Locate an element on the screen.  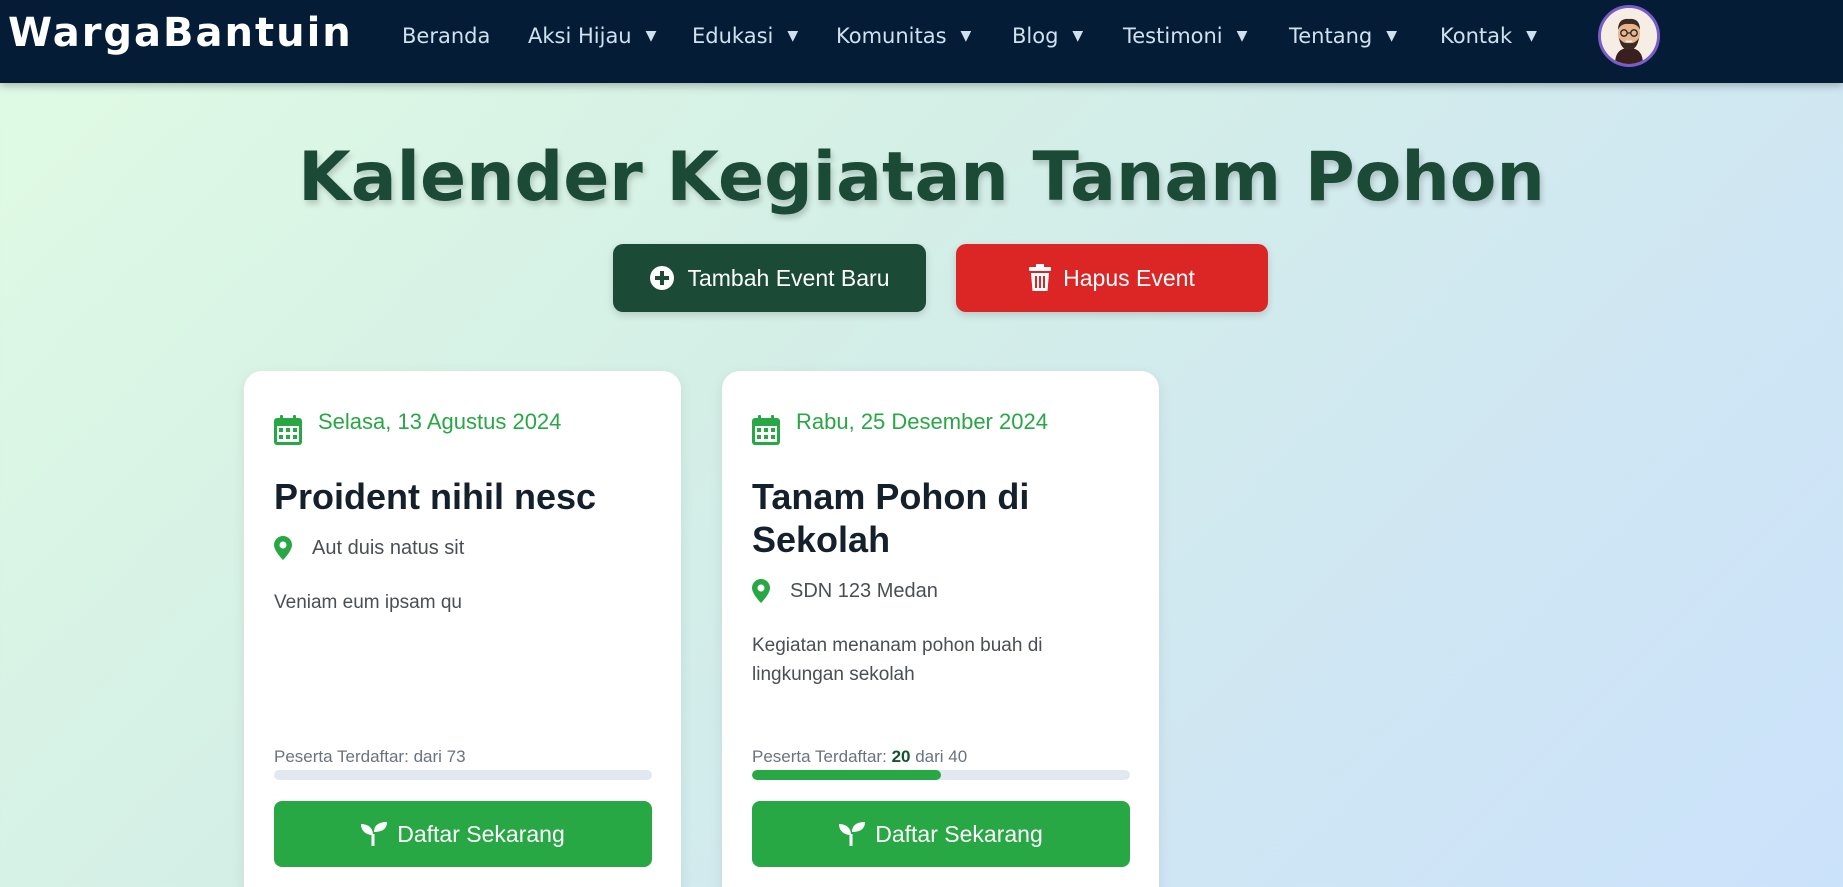
nav-item-label: Aksi Hijau is located at coordinates (580, 36).